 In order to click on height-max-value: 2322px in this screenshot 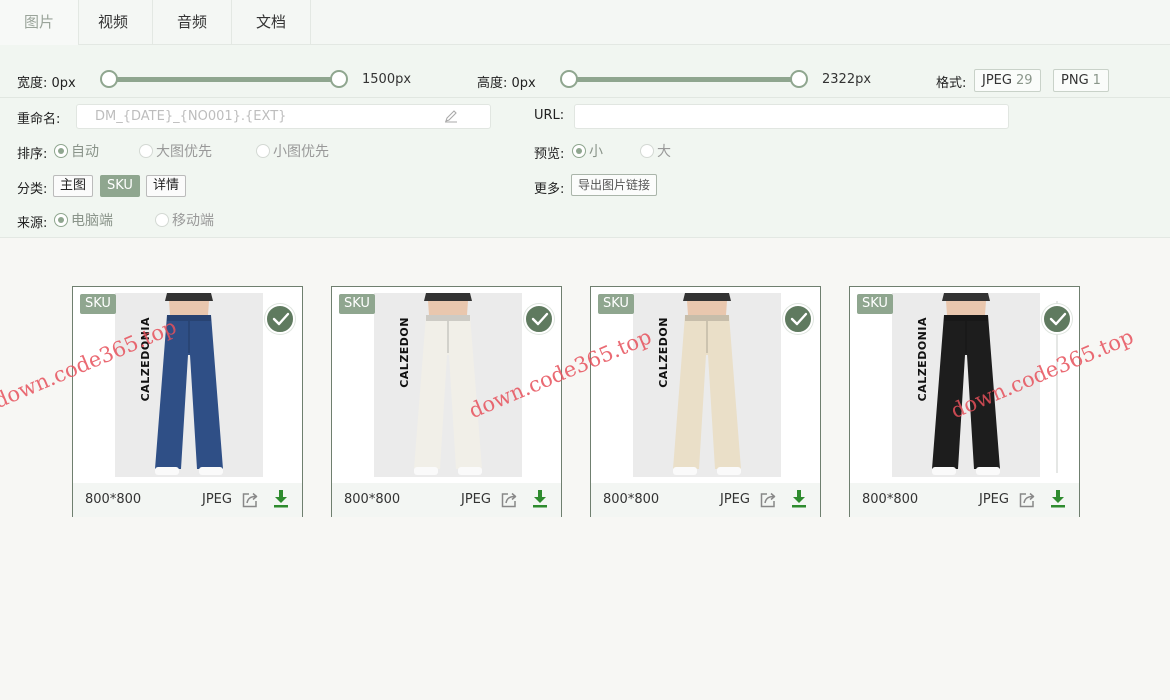, I will do `click(847, 79)`.